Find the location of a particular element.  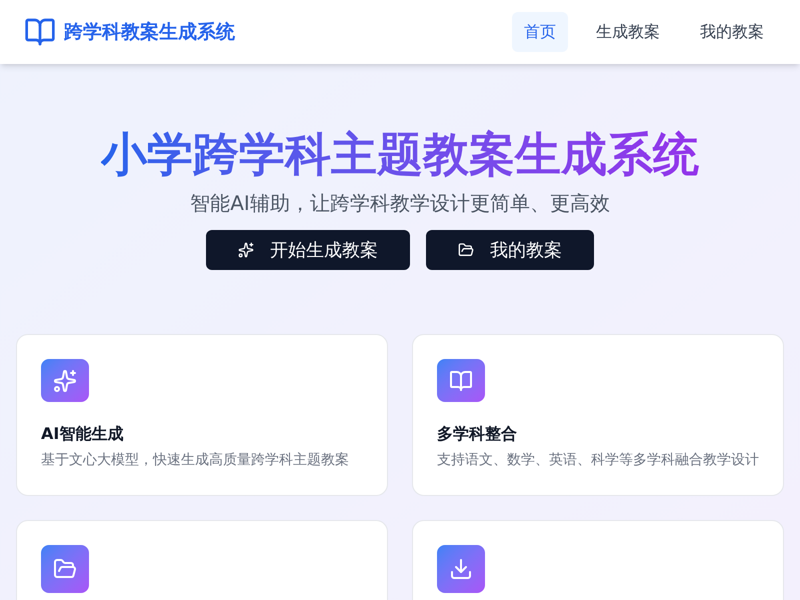

brand-name: 跨学科教案生成系统 is located at coordinates (149, 32).